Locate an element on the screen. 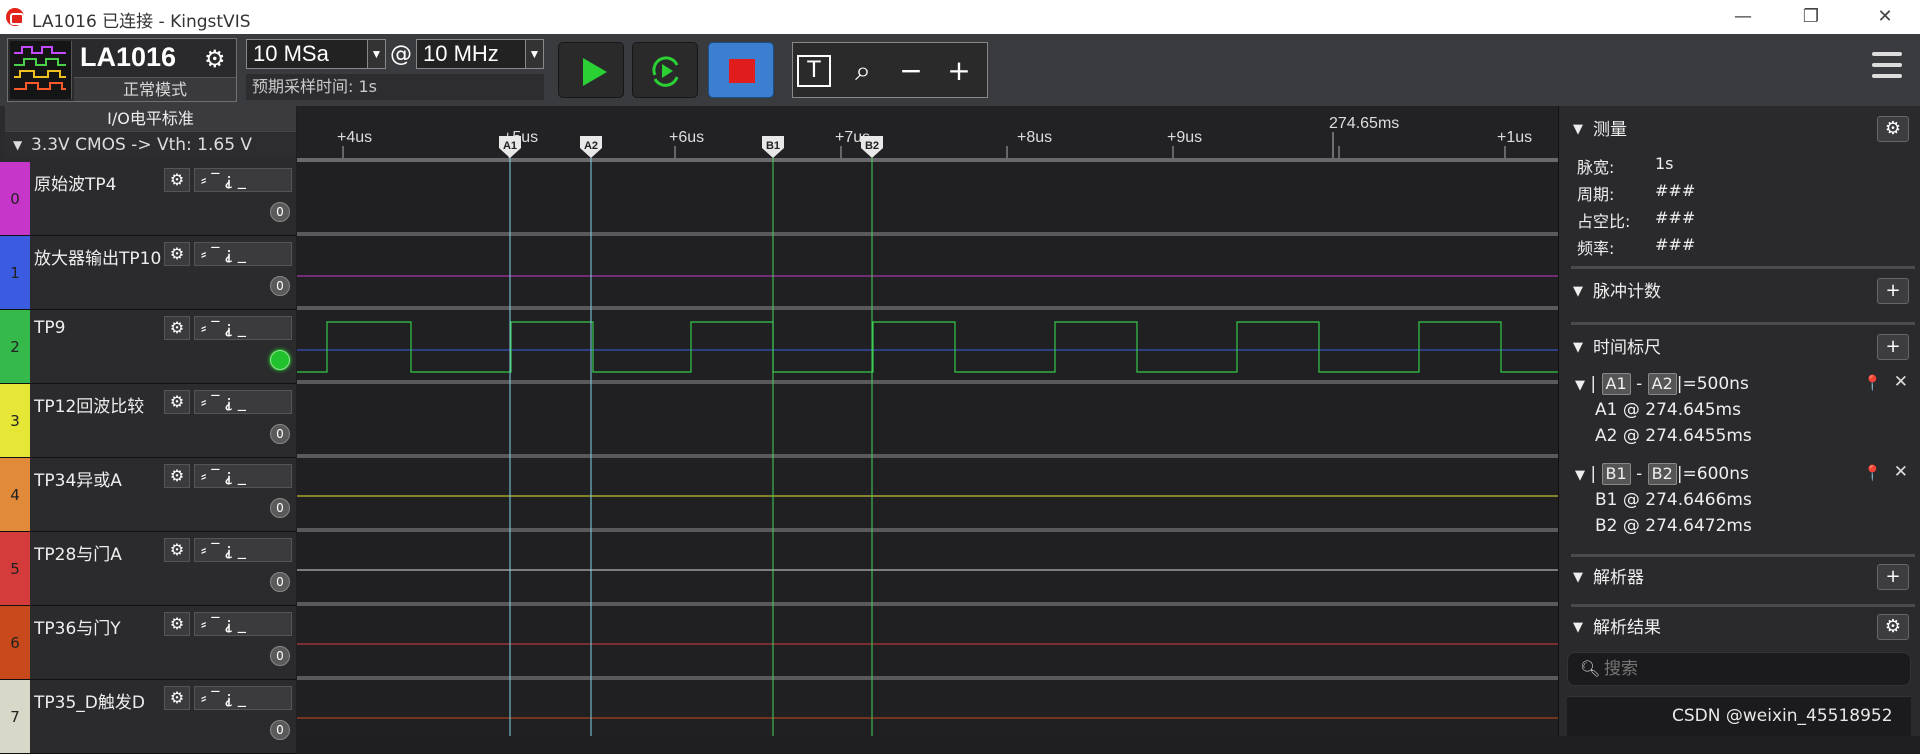  start-button is located at coordinates (591, 70).